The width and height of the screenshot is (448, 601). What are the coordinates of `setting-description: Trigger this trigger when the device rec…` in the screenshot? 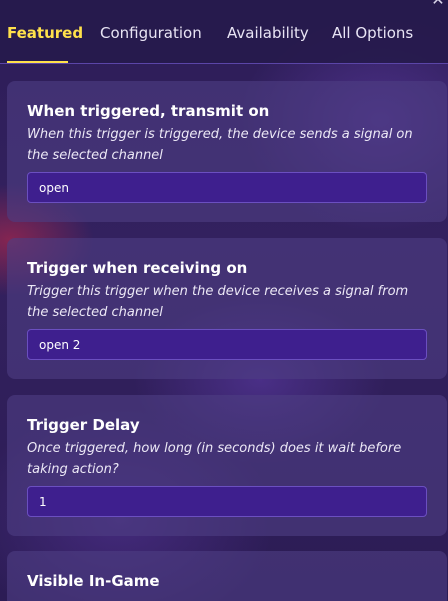 It's located at (218, 302).